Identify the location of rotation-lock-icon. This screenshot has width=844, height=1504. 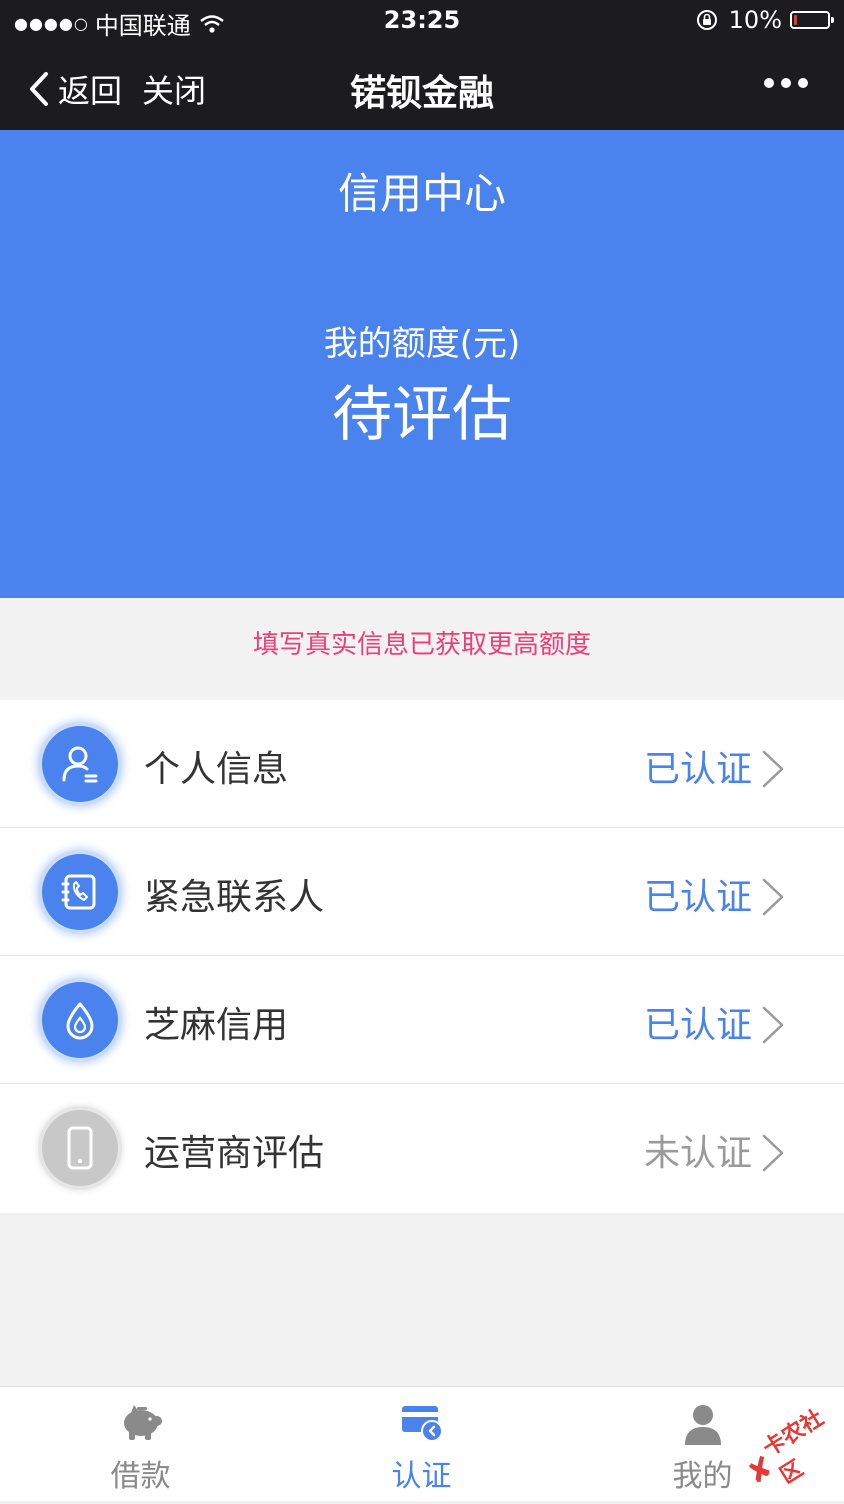
(706, 20).